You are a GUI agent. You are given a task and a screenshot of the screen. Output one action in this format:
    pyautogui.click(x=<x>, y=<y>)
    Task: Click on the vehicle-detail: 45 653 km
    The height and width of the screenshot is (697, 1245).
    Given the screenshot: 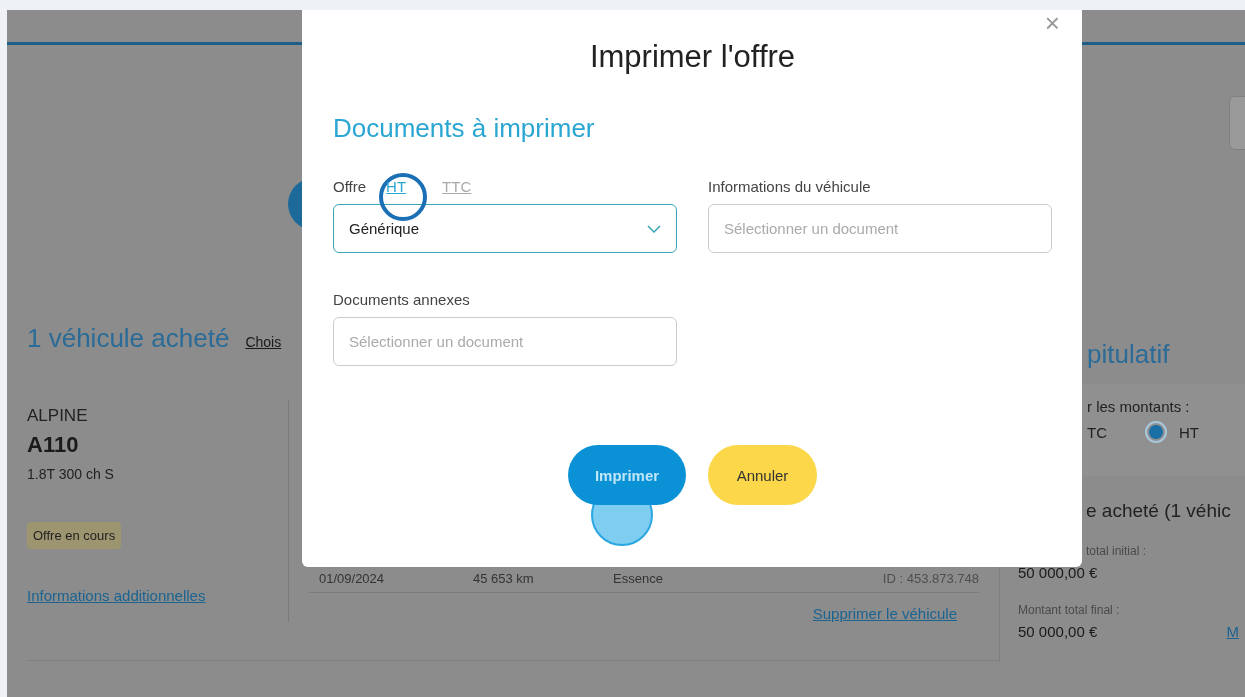 What is the action you would take?
    pyautogui.click(x=504, y=578)
    